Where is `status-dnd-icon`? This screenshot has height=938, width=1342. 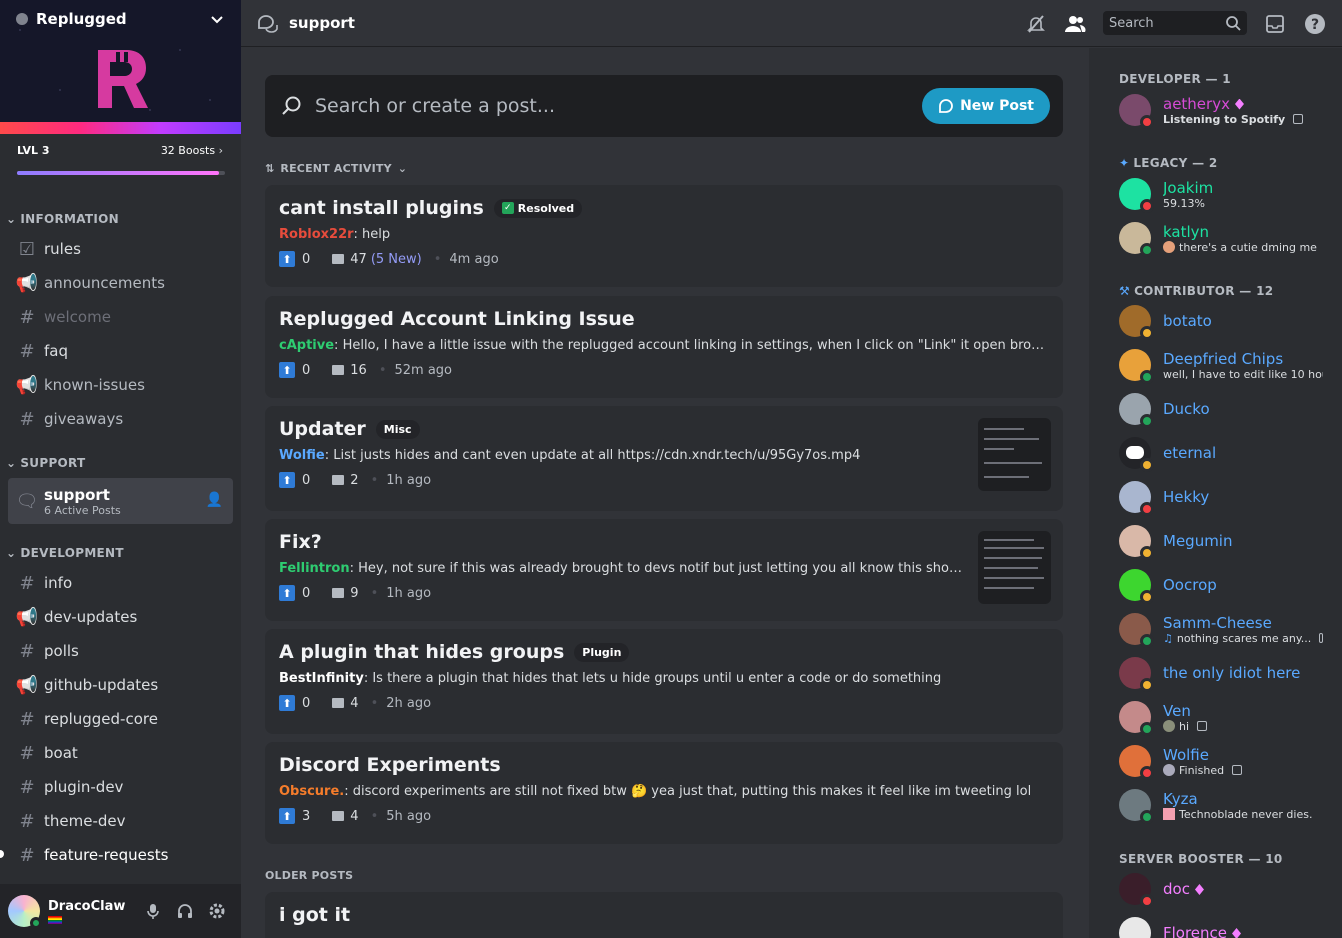
status-dnd-icon is located at coordinates (1147, 773).